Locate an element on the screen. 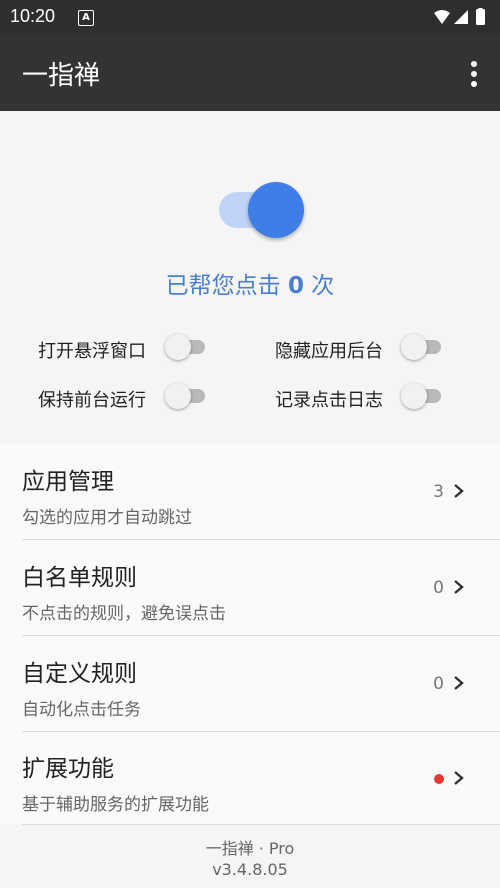 Image resolution: width=500 pixels, height=888 pixels. footer-version: v3.4.8.05 is located at coordinates (250, 869).